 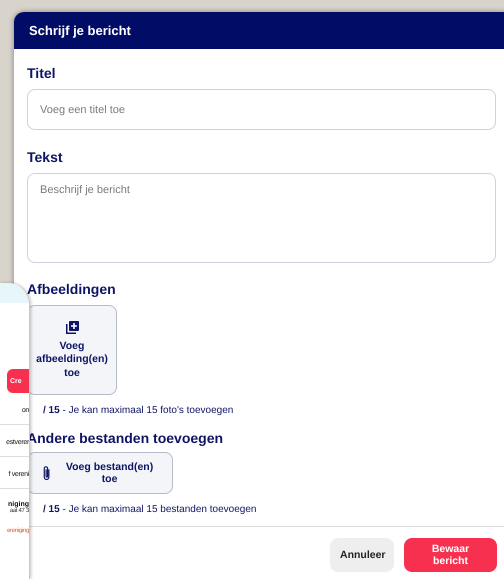 What do you see at coordinates (261, 218) in the screenshot?
I see `message-textarea: Beschrijf je bericht` at bounding box center [261, 218].